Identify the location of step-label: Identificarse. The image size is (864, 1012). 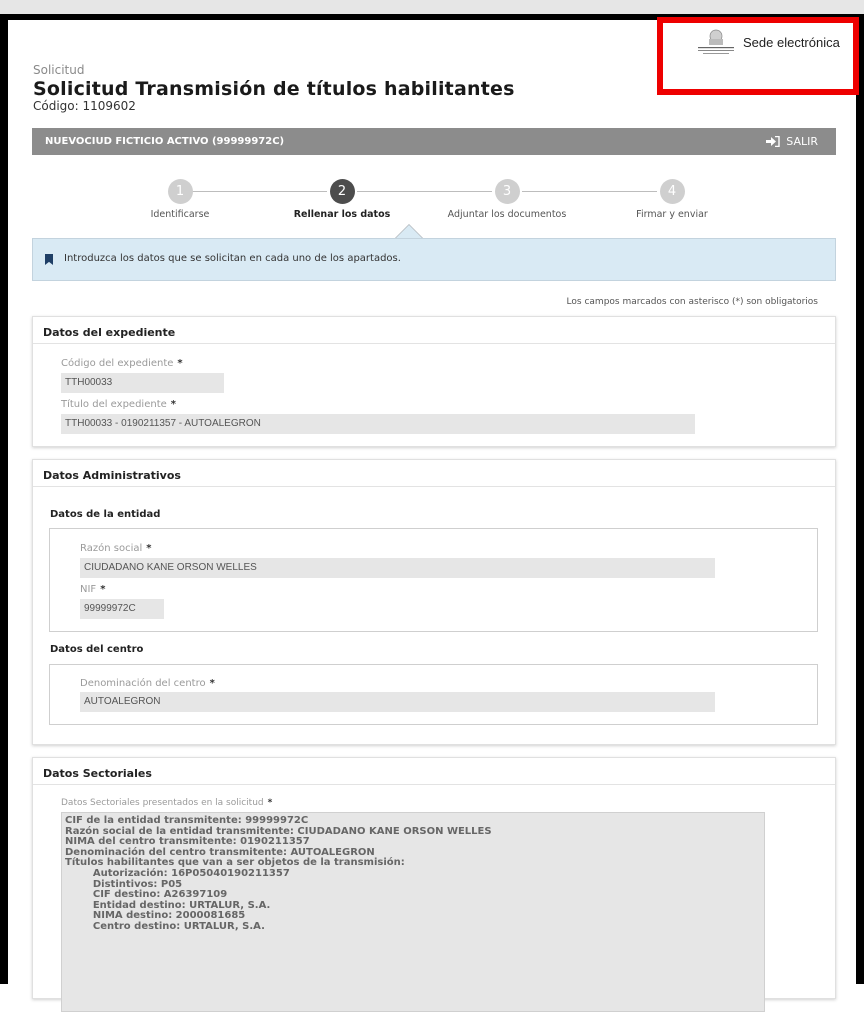
(180, 214).